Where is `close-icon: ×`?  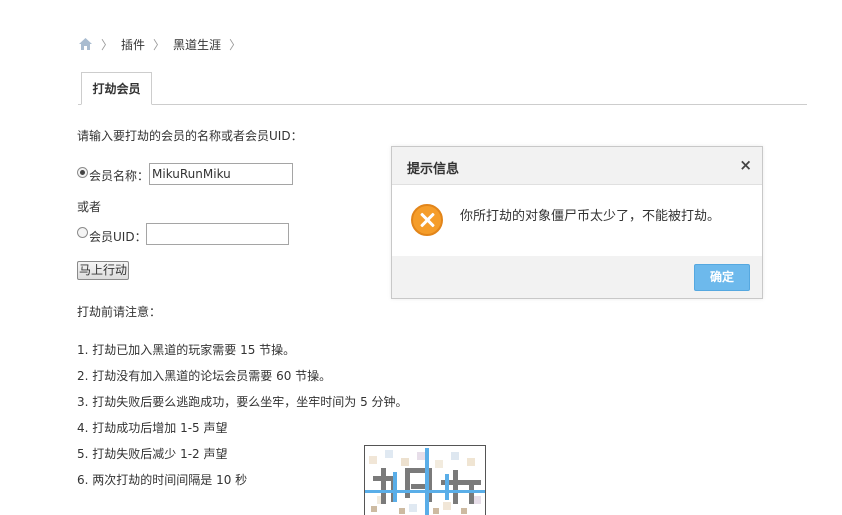
close-icon: × is located at coordinates (745, 165).